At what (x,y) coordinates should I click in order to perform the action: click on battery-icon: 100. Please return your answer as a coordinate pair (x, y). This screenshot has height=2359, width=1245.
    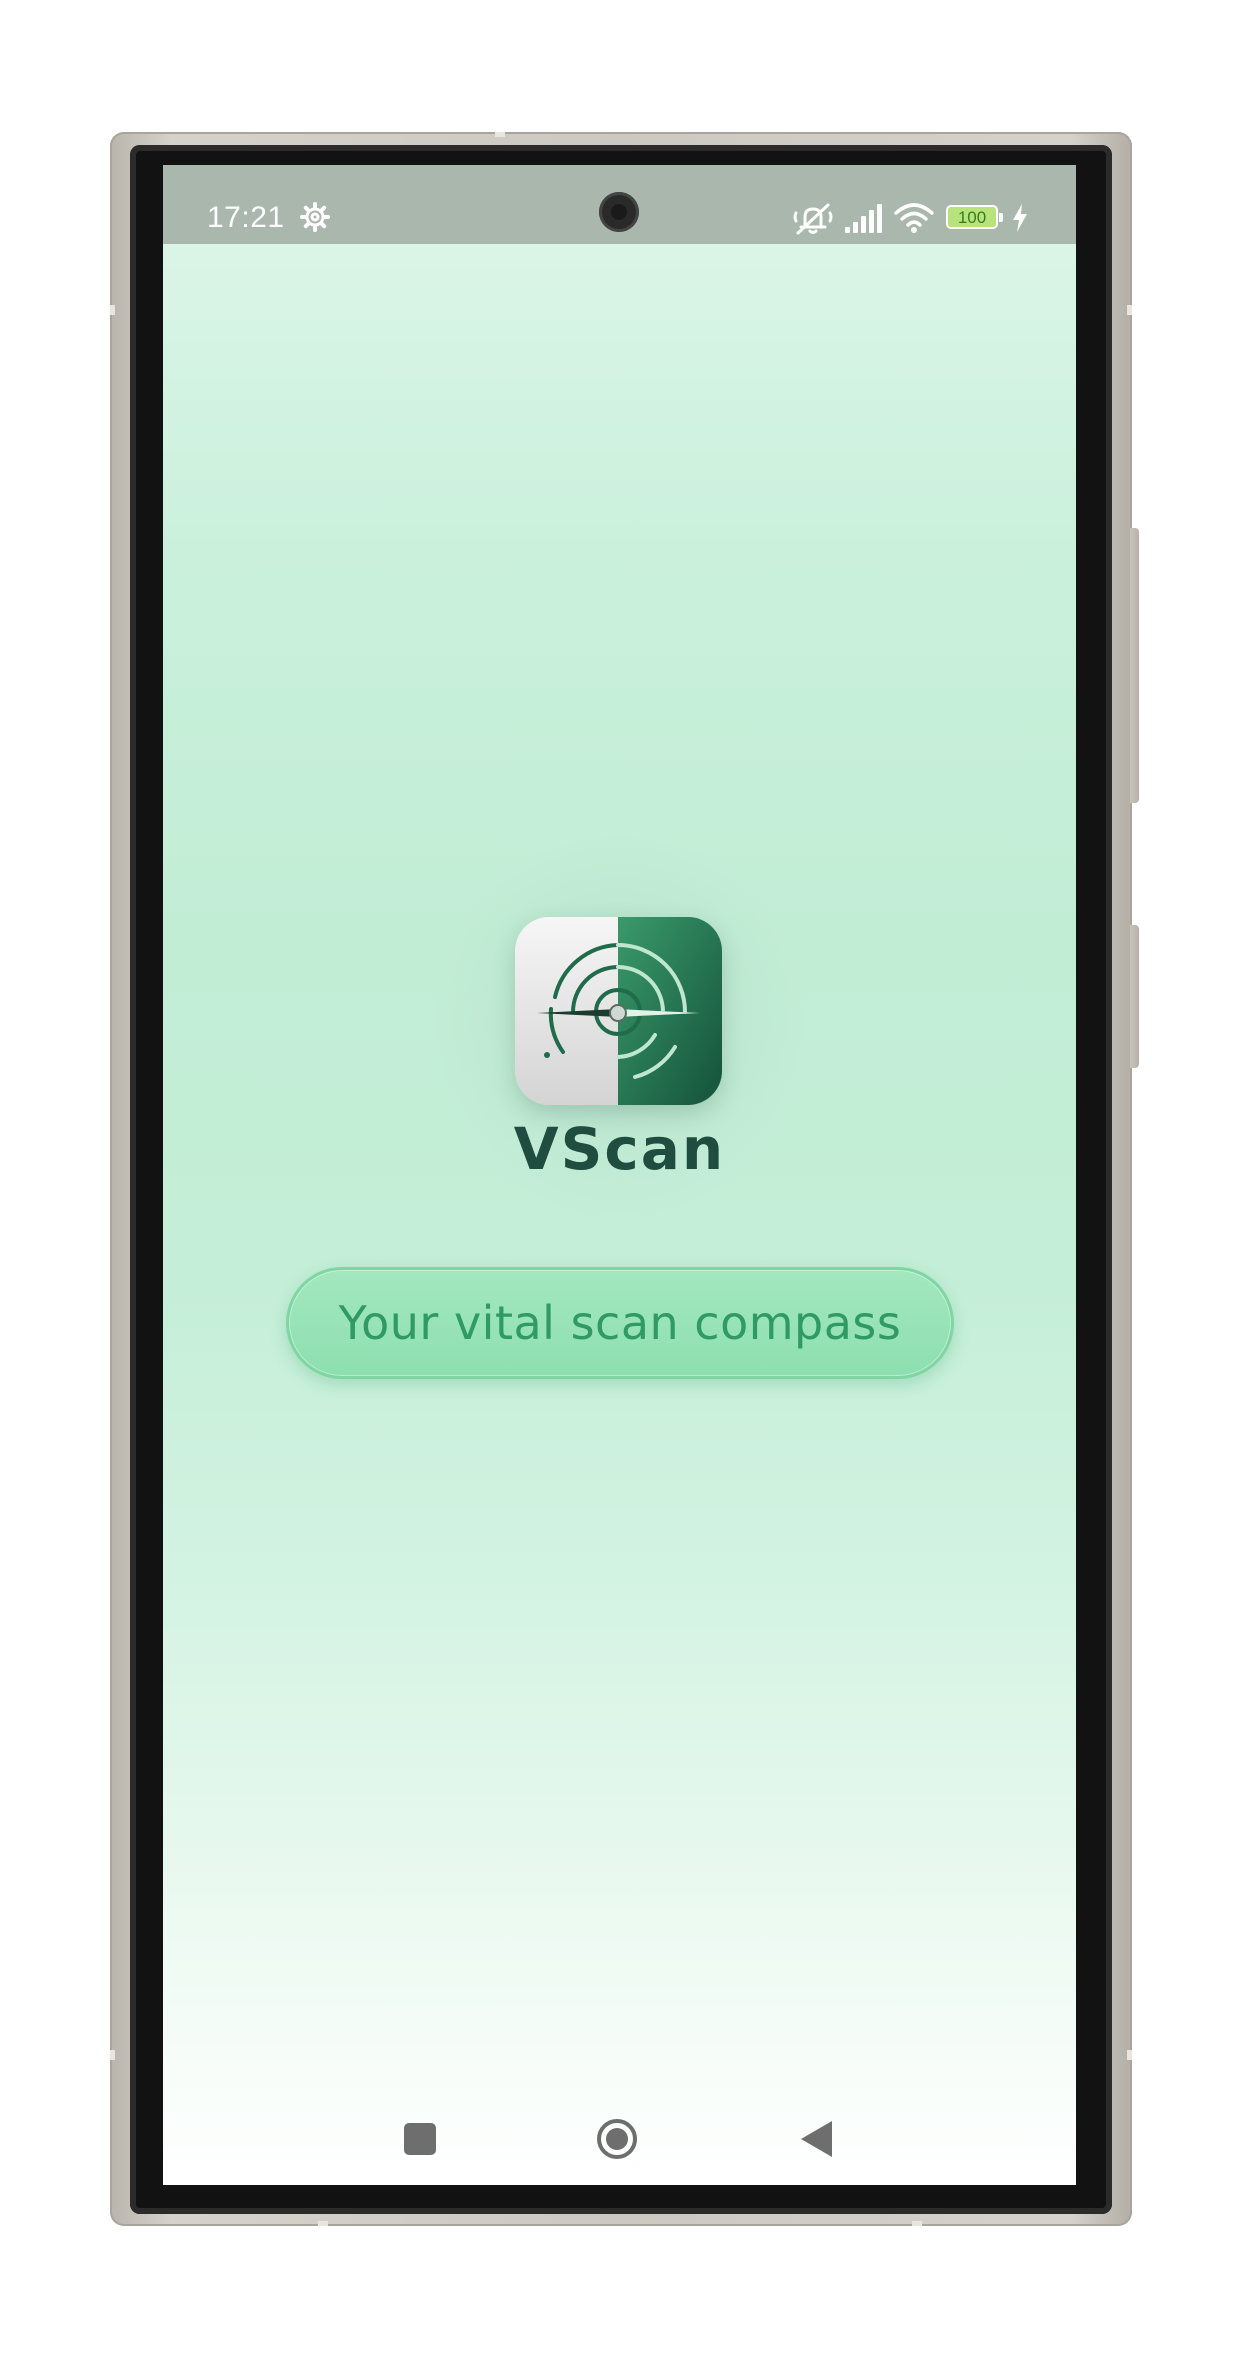
    Looking at the image, I should click on (974, 217).